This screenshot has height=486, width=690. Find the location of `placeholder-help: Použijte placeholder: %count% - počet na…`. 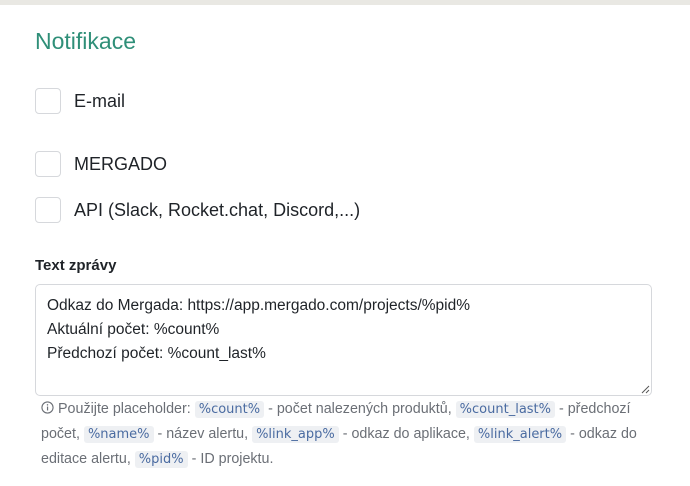

placeholder-help: Použijte placeholder: %count% - počet na… is located at coordinates (351, 434).